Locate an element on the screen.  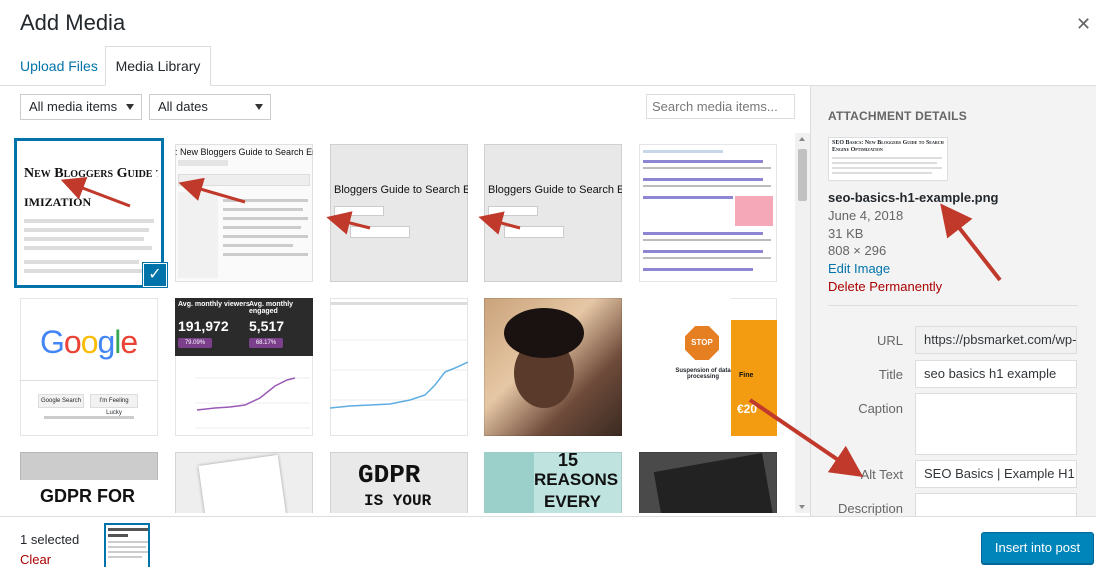
alt-text-label: Alt Text is located at coordinates (881, 474).